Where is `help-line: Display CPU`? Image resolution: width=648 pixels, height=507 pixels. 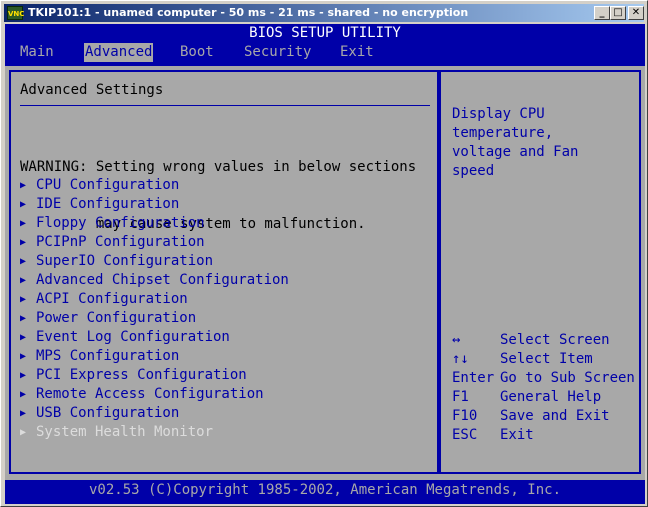
help-line: Display CPU is located at coordinates (498, 114).